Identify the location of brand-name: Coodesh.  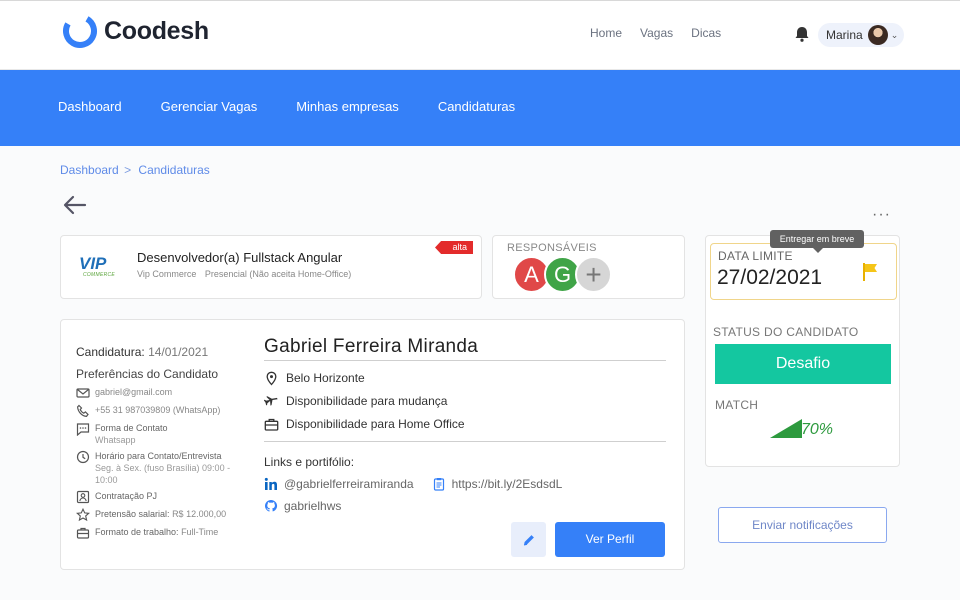
(156, 30).